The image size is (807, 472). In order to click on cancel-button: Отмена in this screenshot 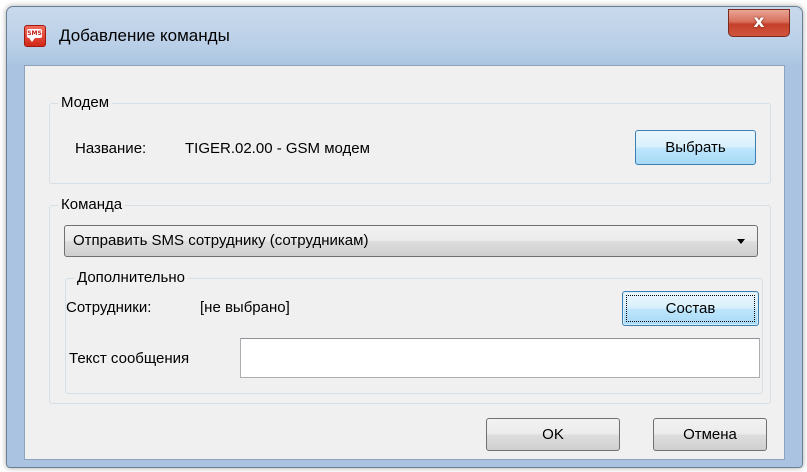, I will do `click(710, 434)`.